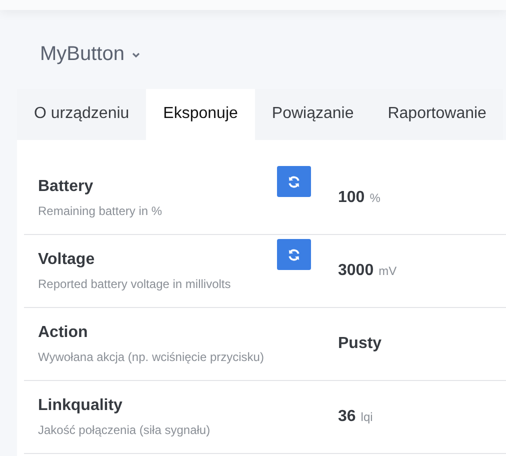 Image resolution: width=506 pixels, height=456 pixels. What do you see at coordinates (67, 260) in the screenshot?
I see `expose-name: Voltage` at bounding box center [67, 260].